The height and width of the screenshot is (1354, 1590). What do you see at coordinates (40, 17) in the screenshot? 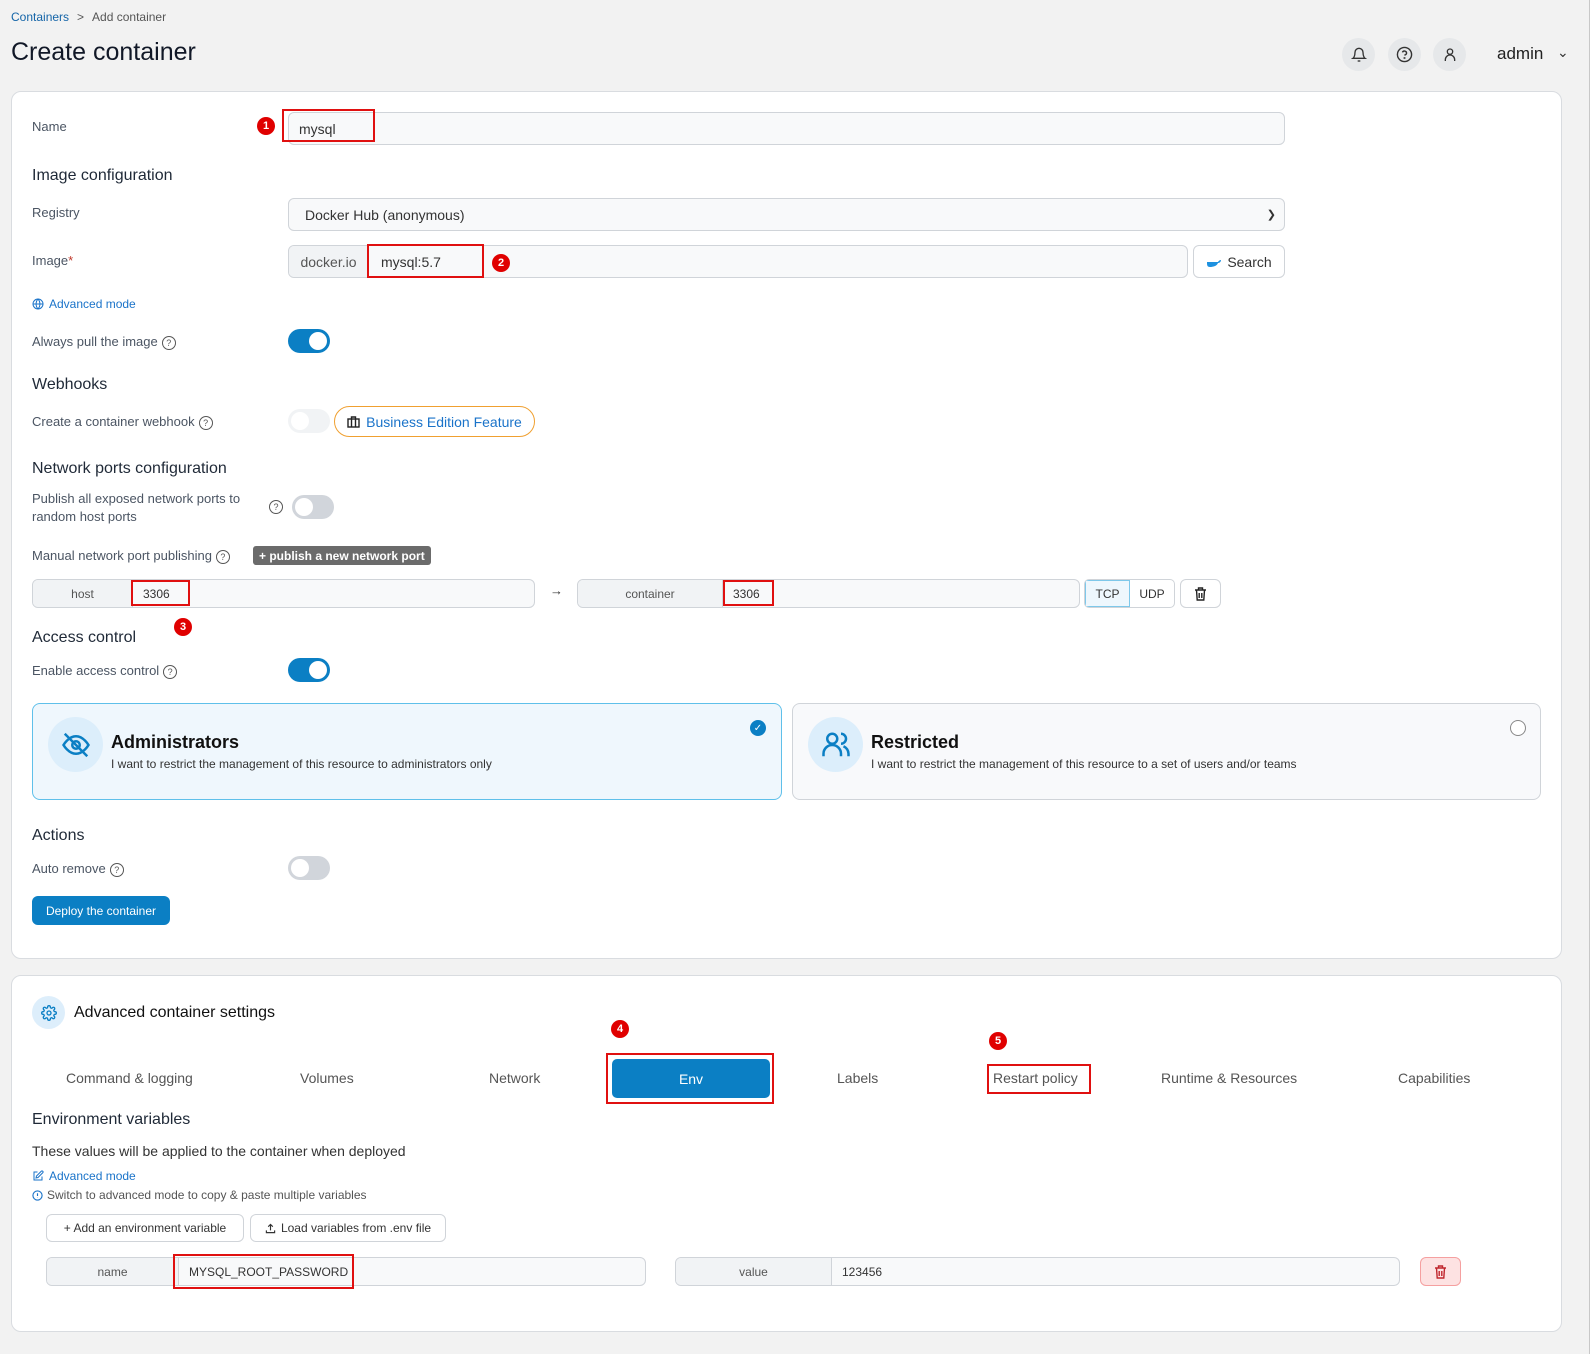
I see `breadcrumb-containers-link: Containers` at bounding box center [40, 17].